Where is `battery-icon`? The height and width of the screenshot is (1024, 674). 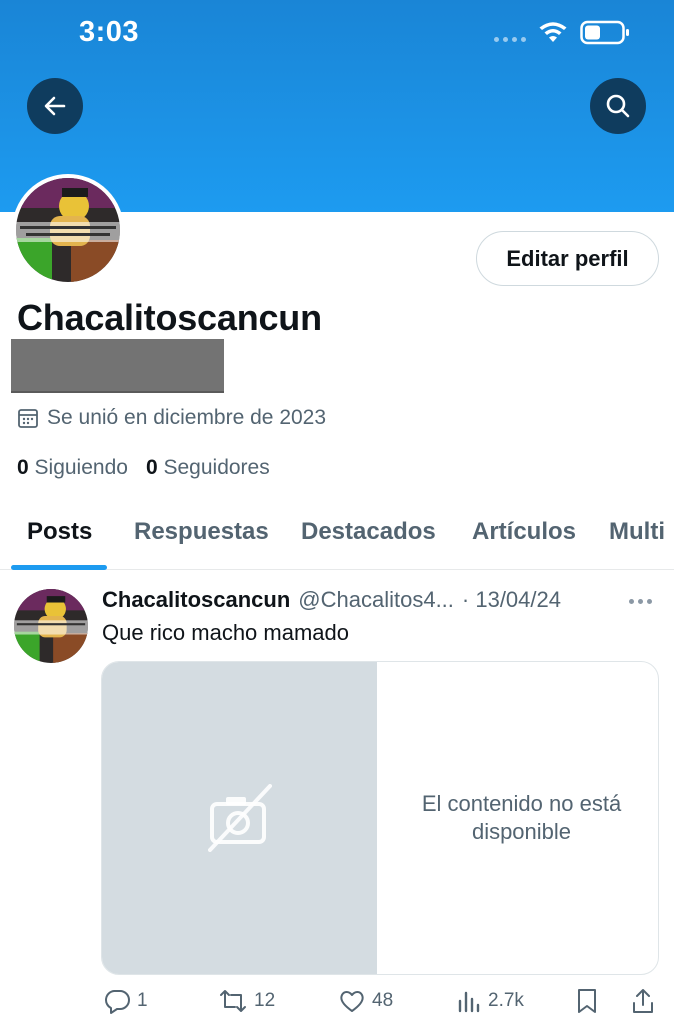 battery-icon is located at coordinates (604, 32).